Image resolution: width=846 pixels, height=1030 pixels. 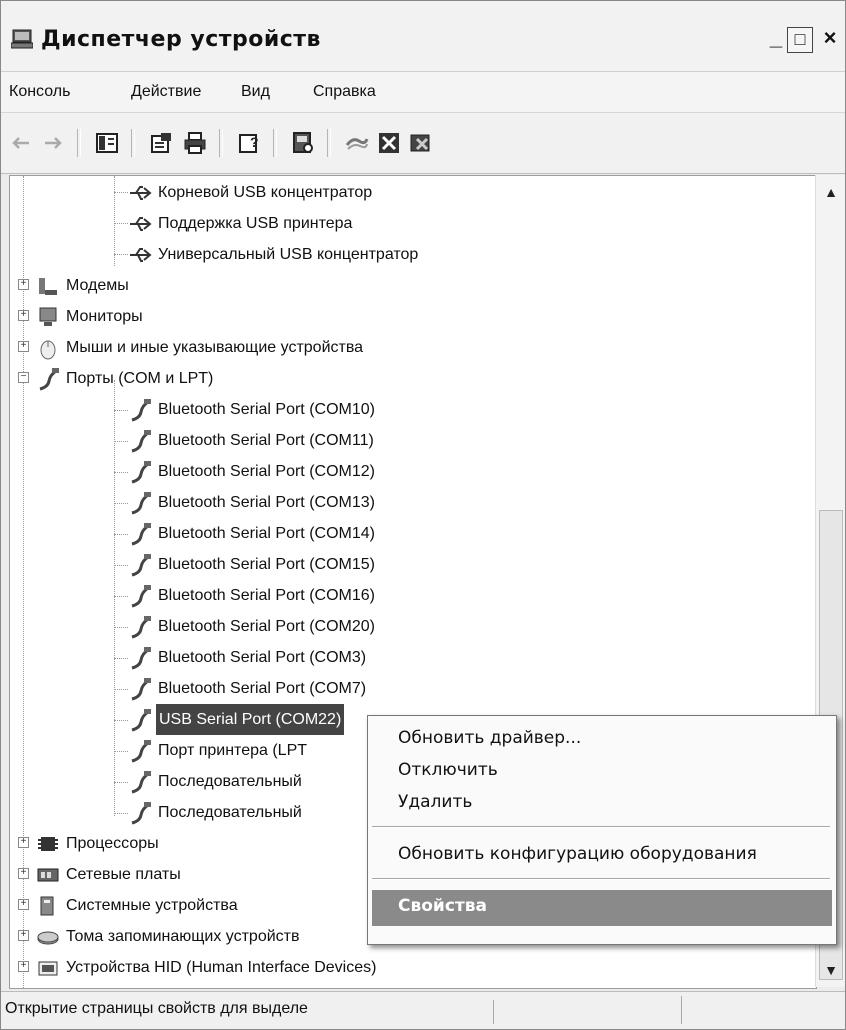 What do you see at coordinates (776, 40) in the screenshot?
I see `minimize-button: _` at bounding box center [776, 40].